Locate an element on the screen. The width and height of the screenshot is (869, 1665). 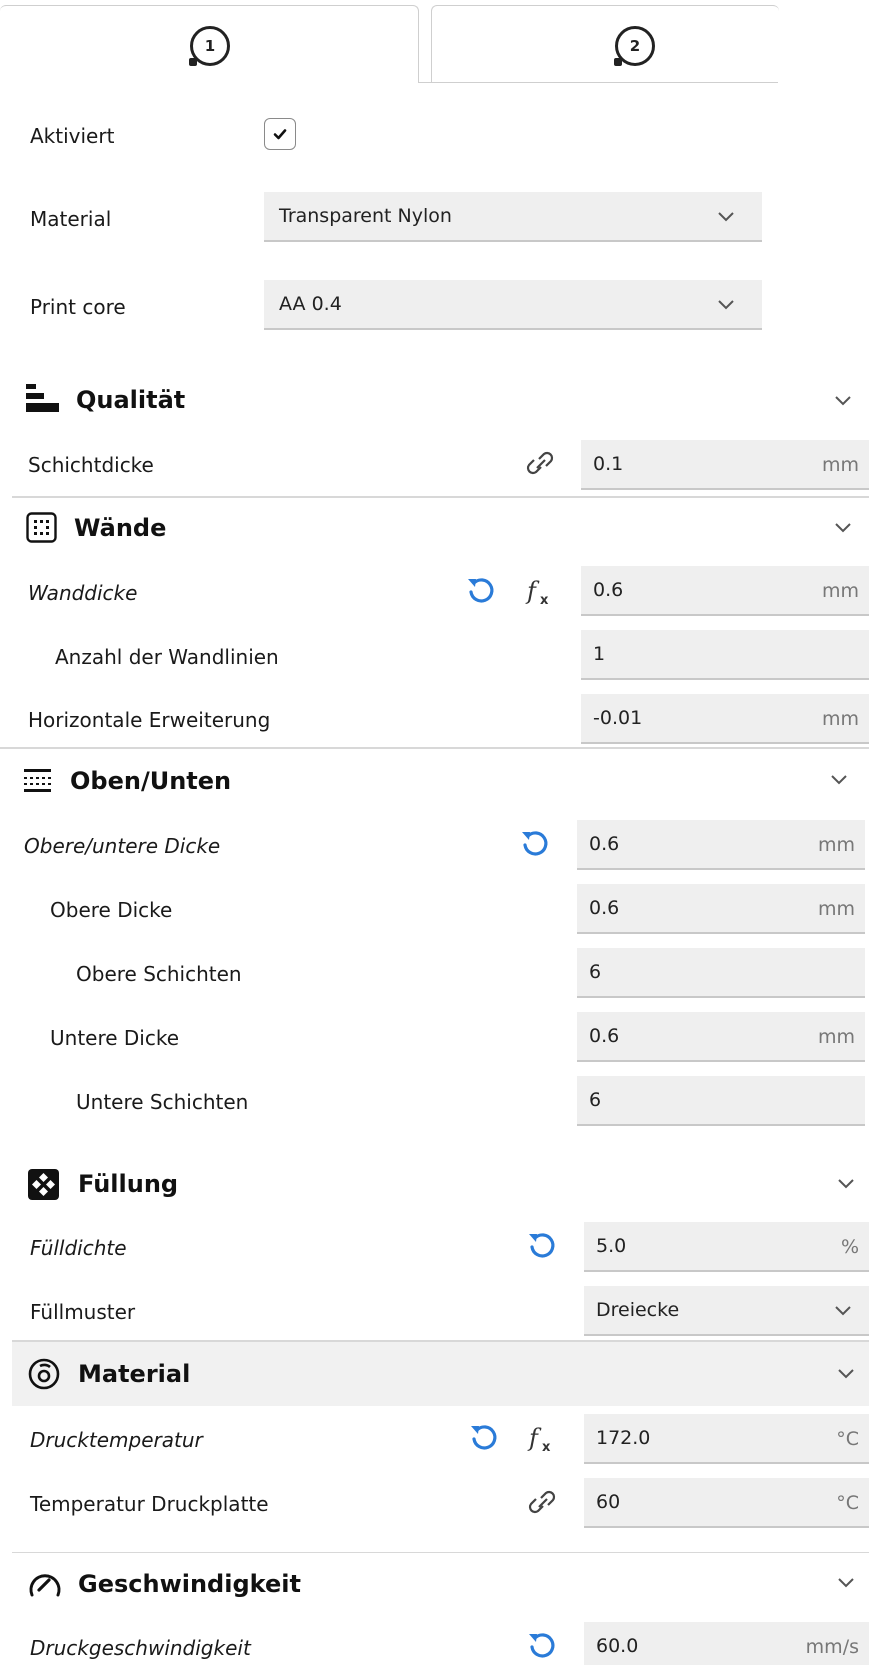
section-title-material: Material is located at coordinates (134, 1374).